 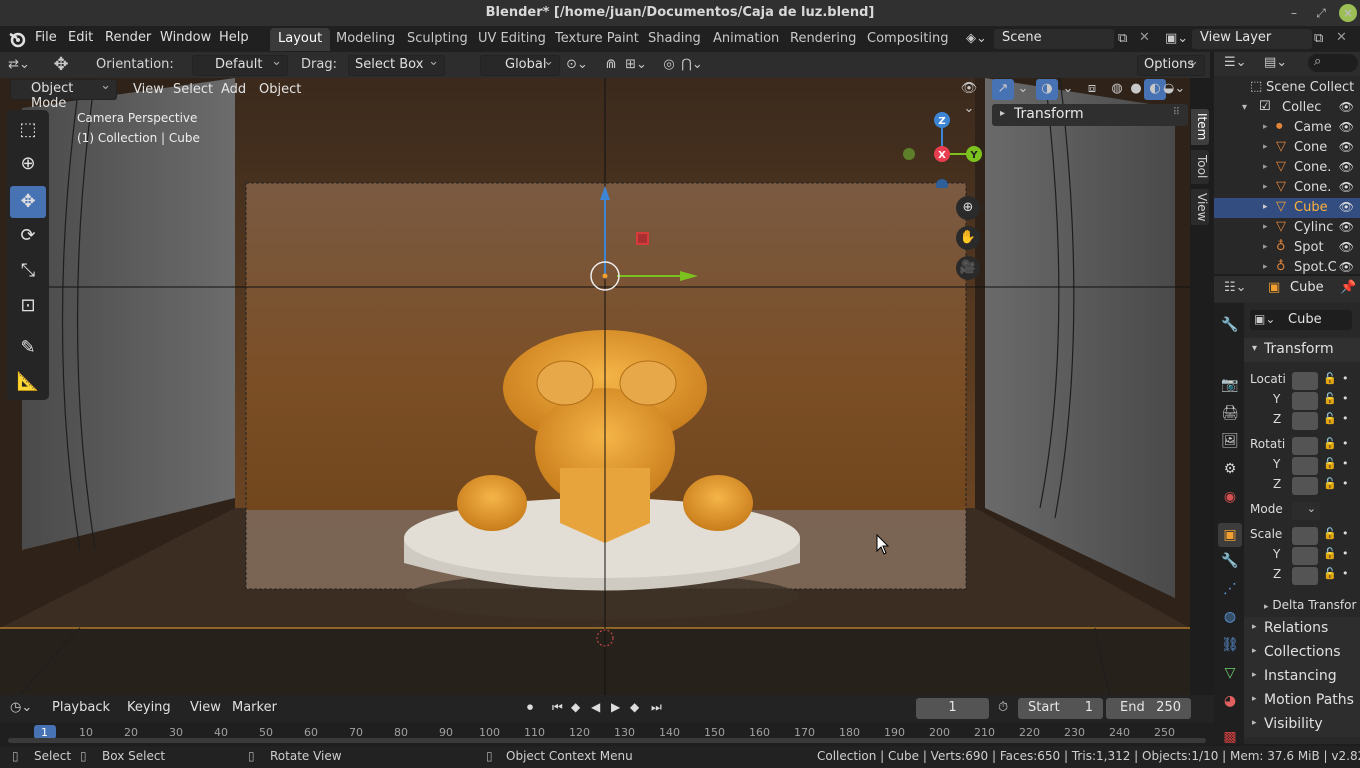 I want to click on orientation-dropdown: Default, so click(x=240, y=65).